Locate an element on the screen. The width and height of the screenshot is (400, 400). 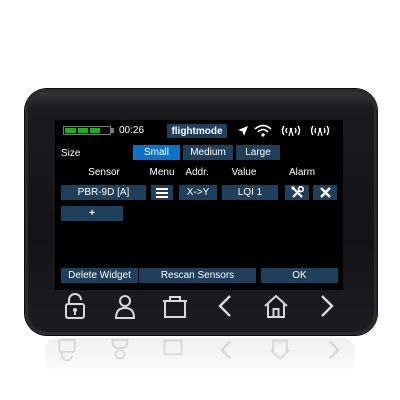
ok-button: OK is located at coordinates (299, 275).